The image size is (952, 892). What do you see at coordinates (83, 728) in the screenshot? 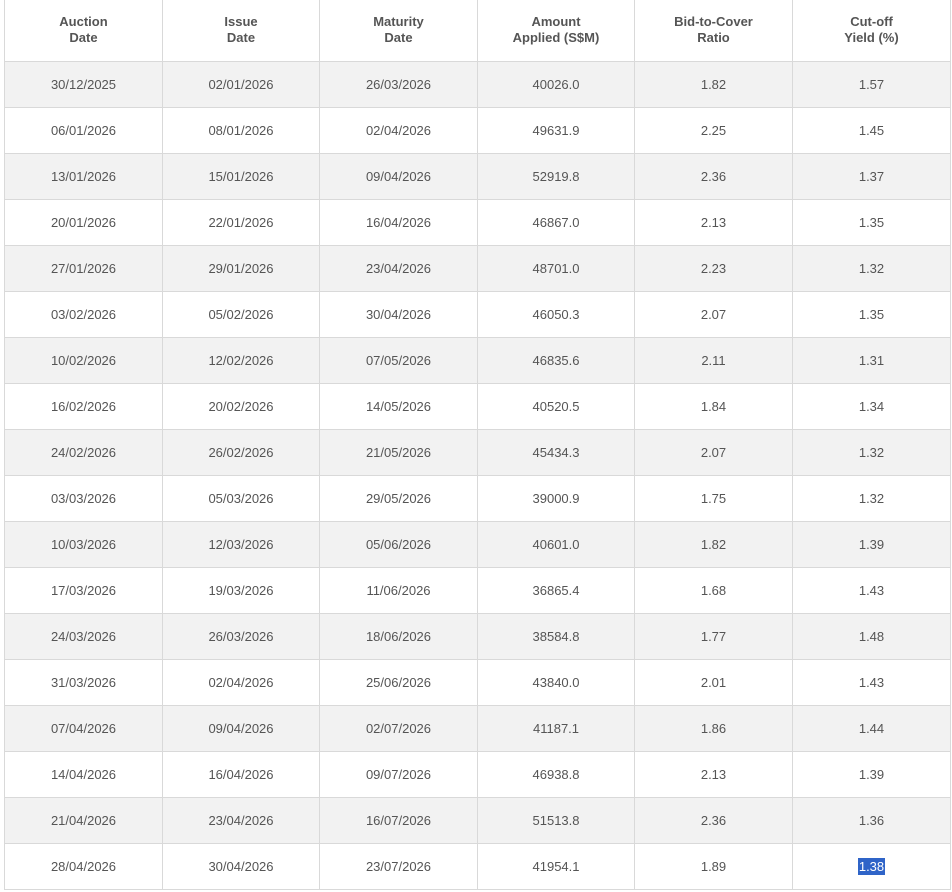
I see `cell-value: 07/04/2026` at bounding box center [83, 728].